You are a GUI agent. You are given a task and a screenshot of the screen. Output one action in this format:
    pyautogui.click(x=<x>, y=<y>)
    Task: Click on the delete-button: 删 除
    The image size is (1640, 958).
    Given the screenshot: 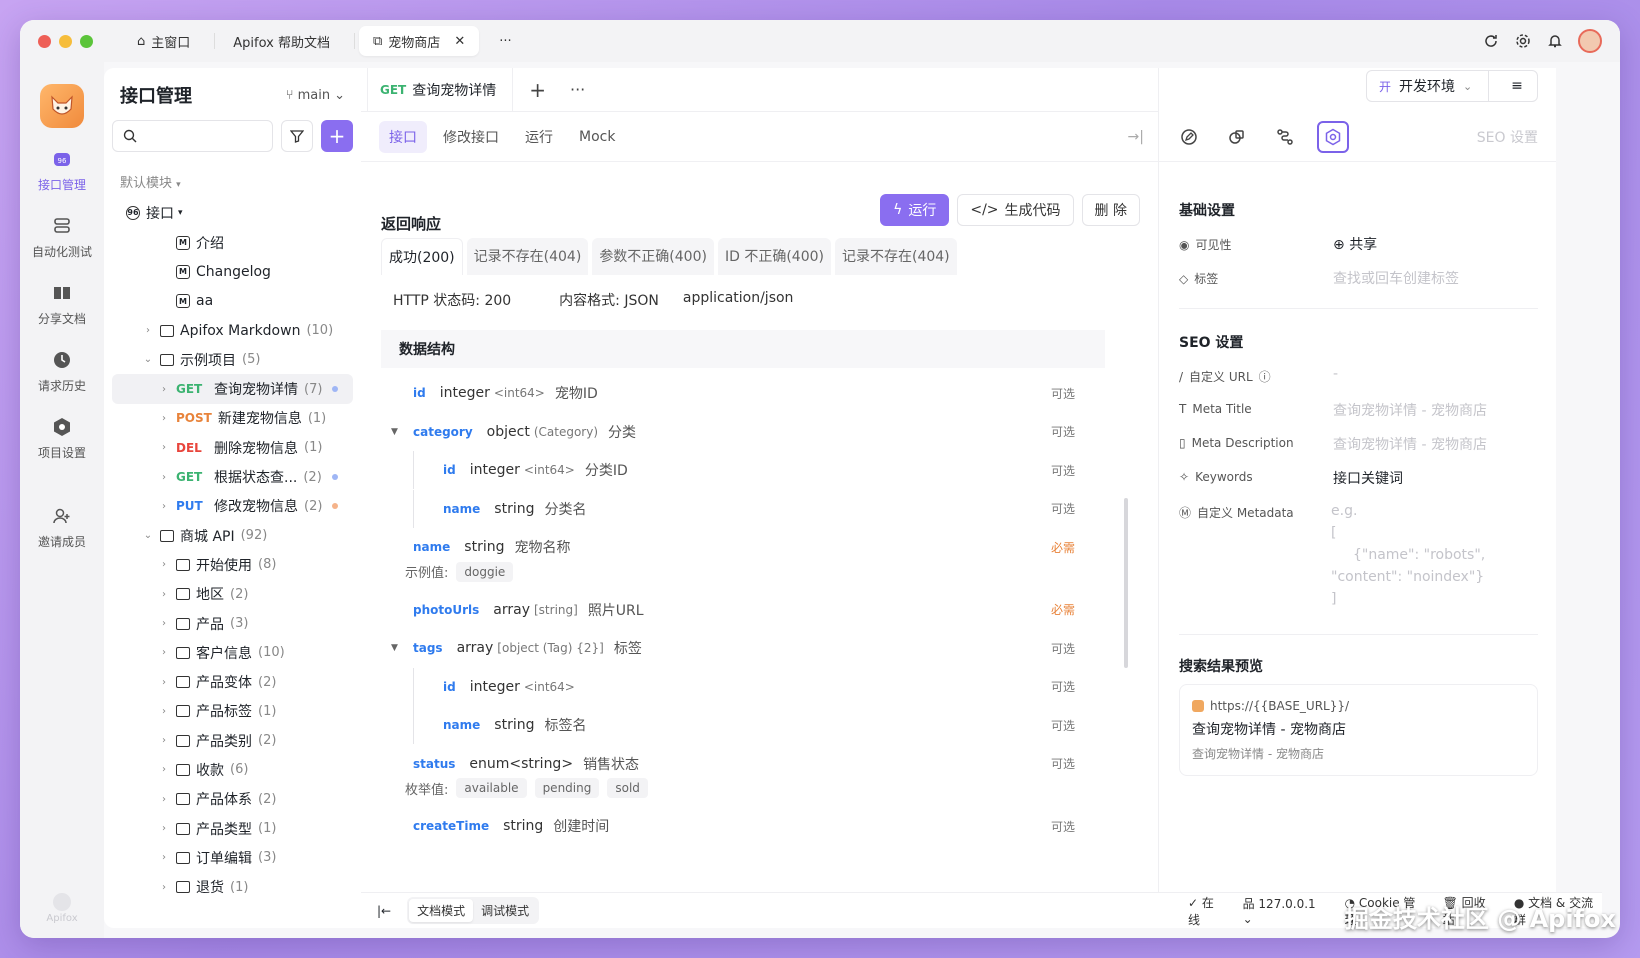 What is the action you would take?
    pyautogui.click(x=1110, y=210)
    